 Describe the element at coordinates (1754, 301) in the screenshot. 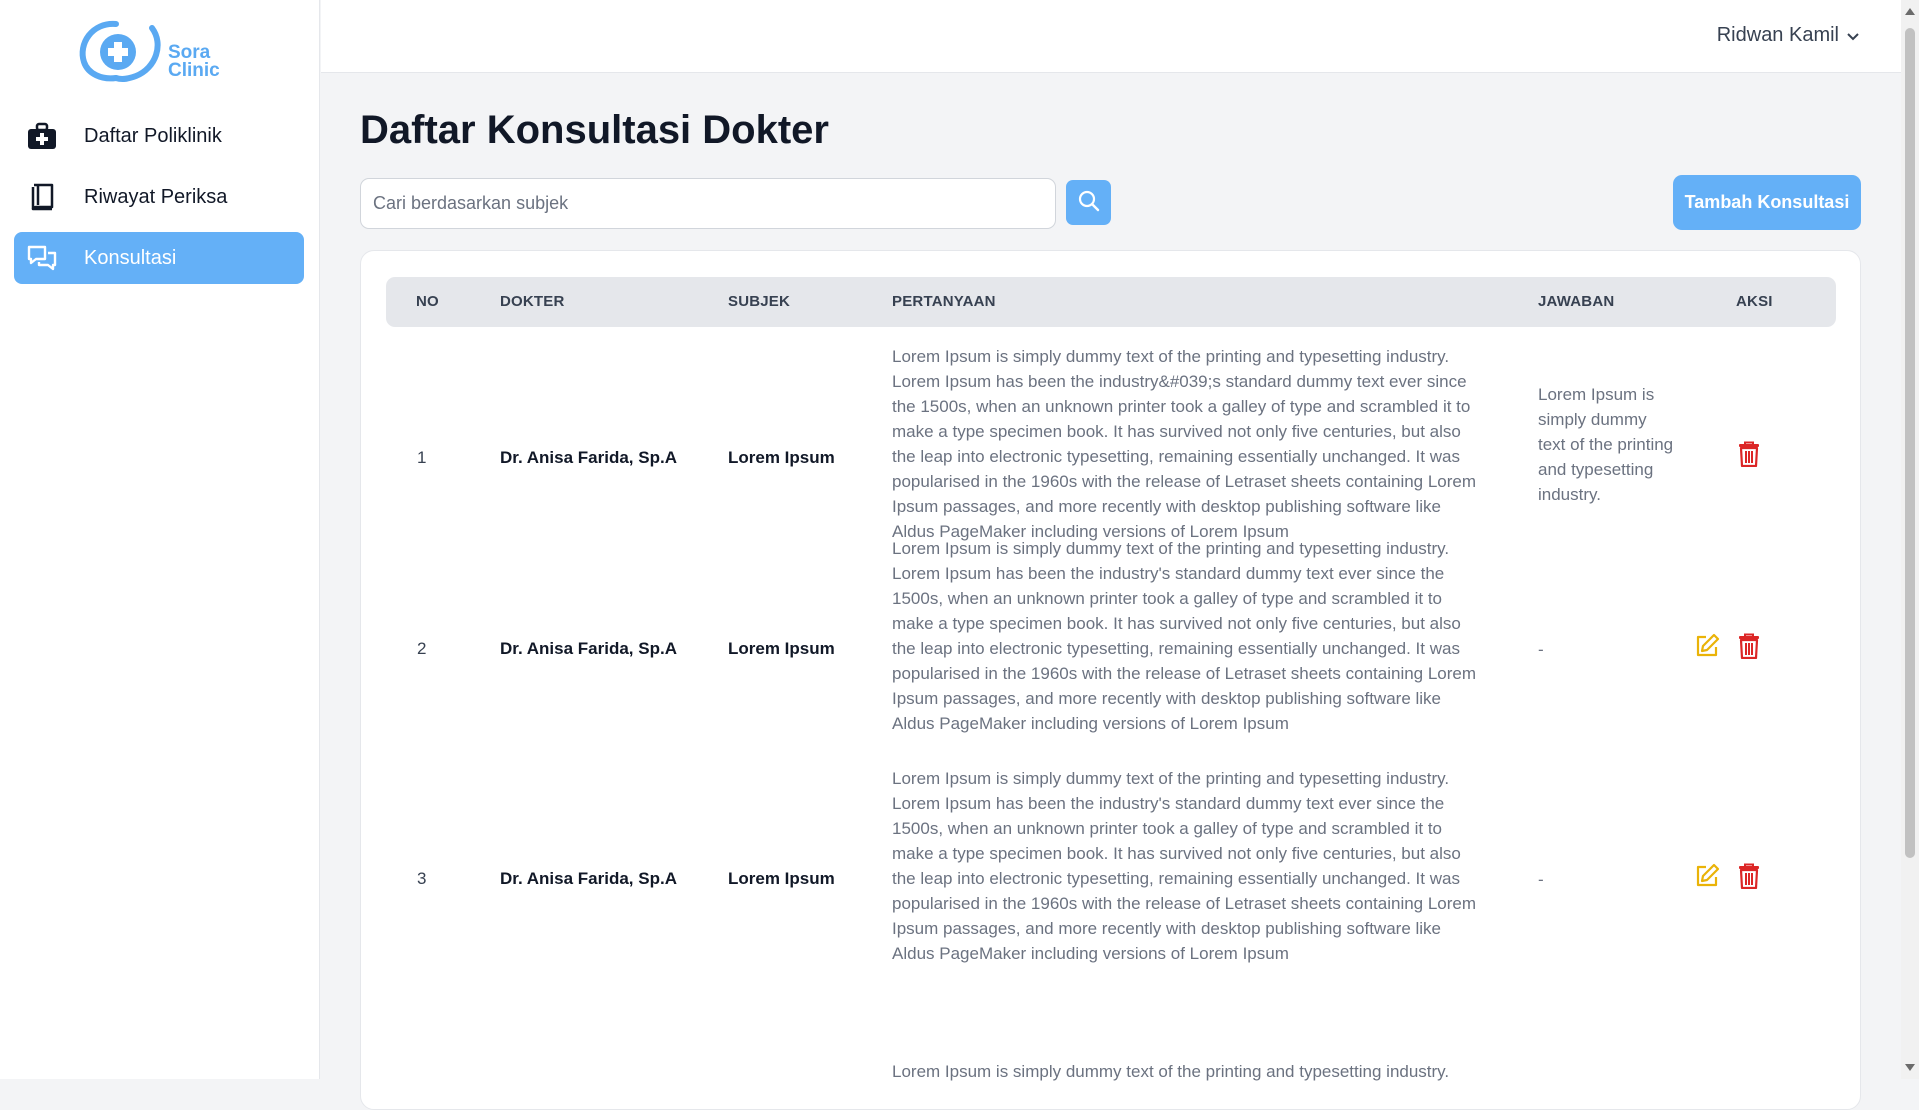

I see `header-aksi: AKSI` at that location.